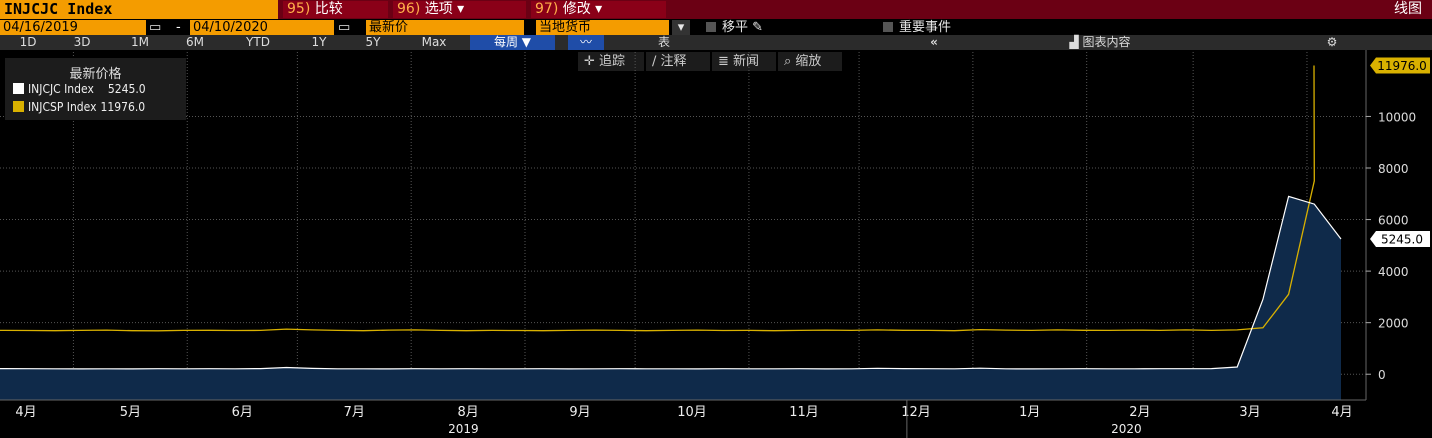 This screenshot has width=1432, height=438. Describe the element at coordinates (73, 27) in the screenshot. I see `start-date-field: 04/16/2019` at that location.